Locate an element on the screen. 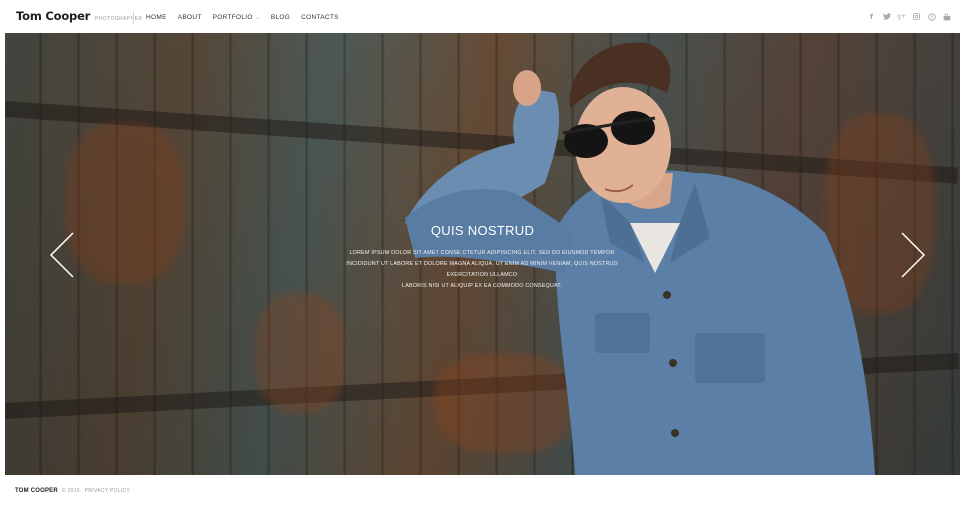 The height and width of the screenshot is (509, 965). brand-name: Tom Cooper is located at coordinates (53, 16).